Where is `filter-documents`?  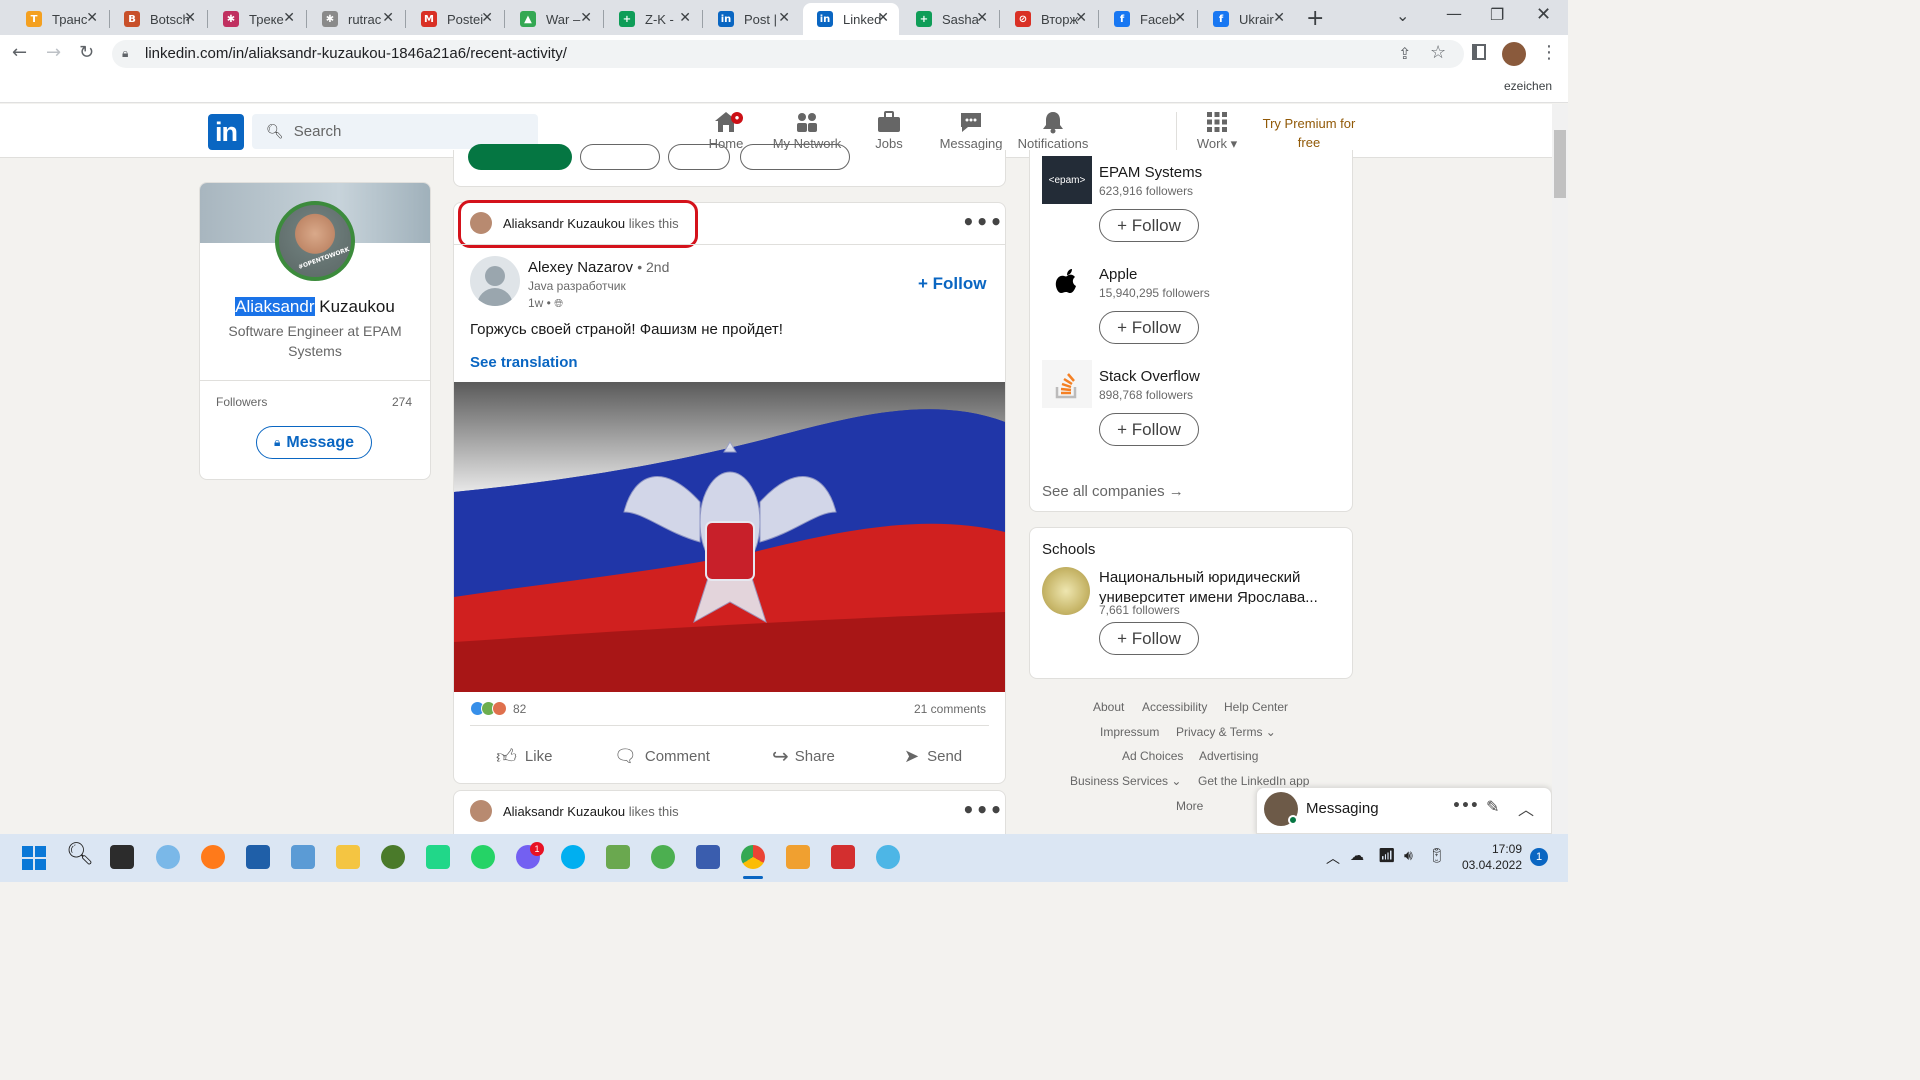 filter-documents is located at coordinates (795, 157).